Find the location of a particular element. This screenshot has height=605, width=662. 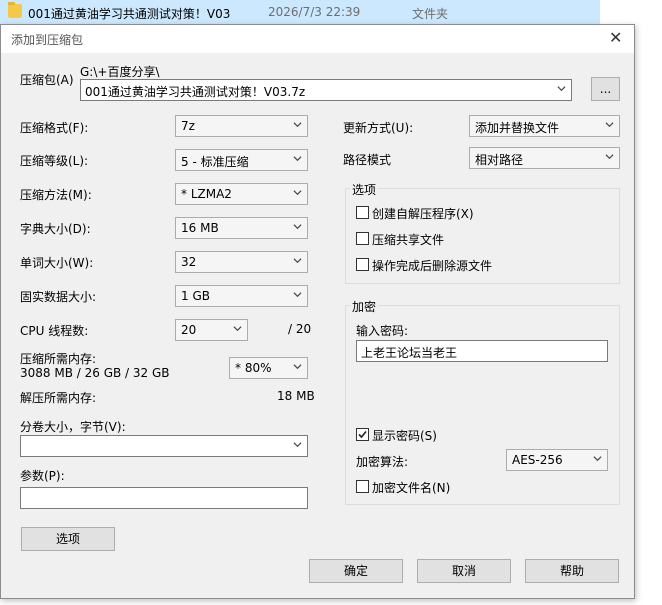

path-value: 相对路径 is located at coordinates (499, 160).